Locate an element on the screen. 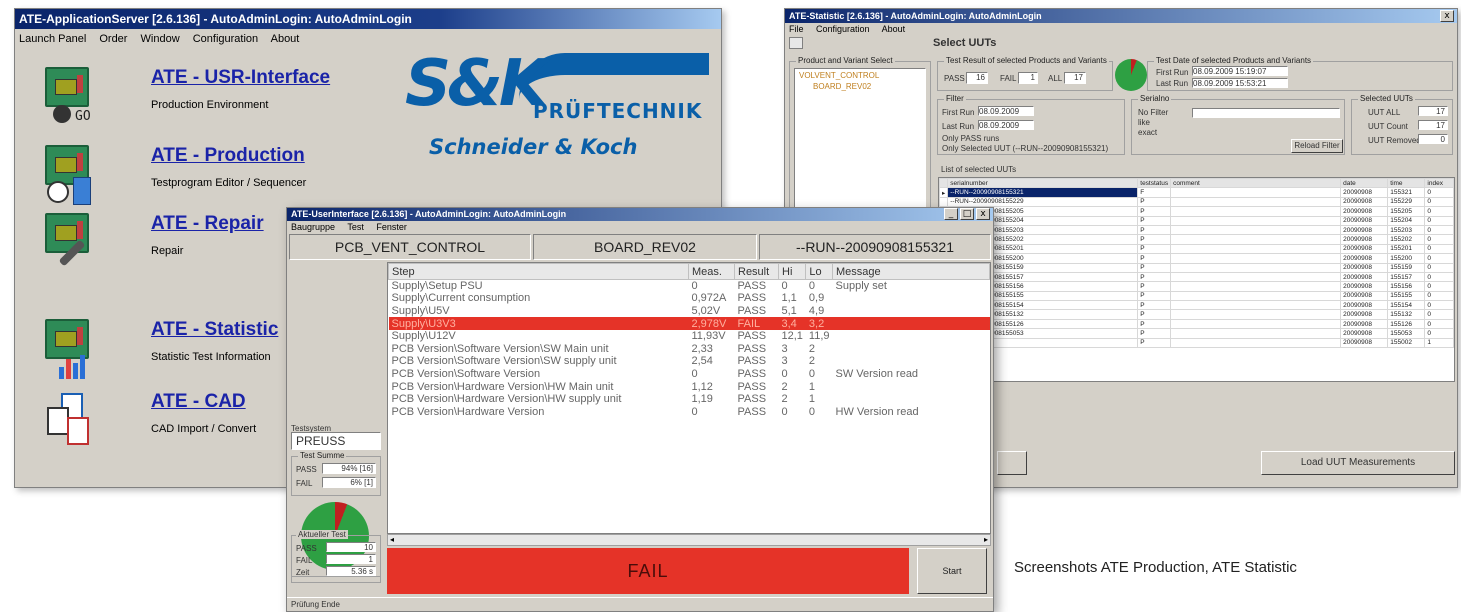  launch-link-usr-interface: ATE - USR-Interface is located at coordinates (240, 78).